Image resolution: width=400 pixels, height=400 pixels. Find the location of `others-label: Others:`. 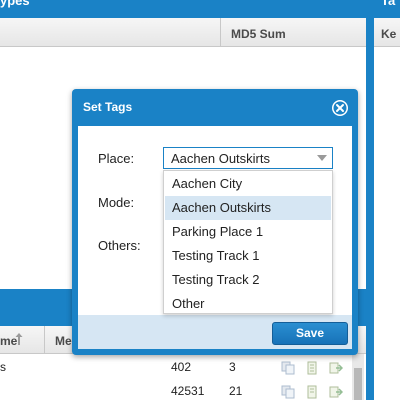

others-label: Others: is located at coordinates (119, 245).